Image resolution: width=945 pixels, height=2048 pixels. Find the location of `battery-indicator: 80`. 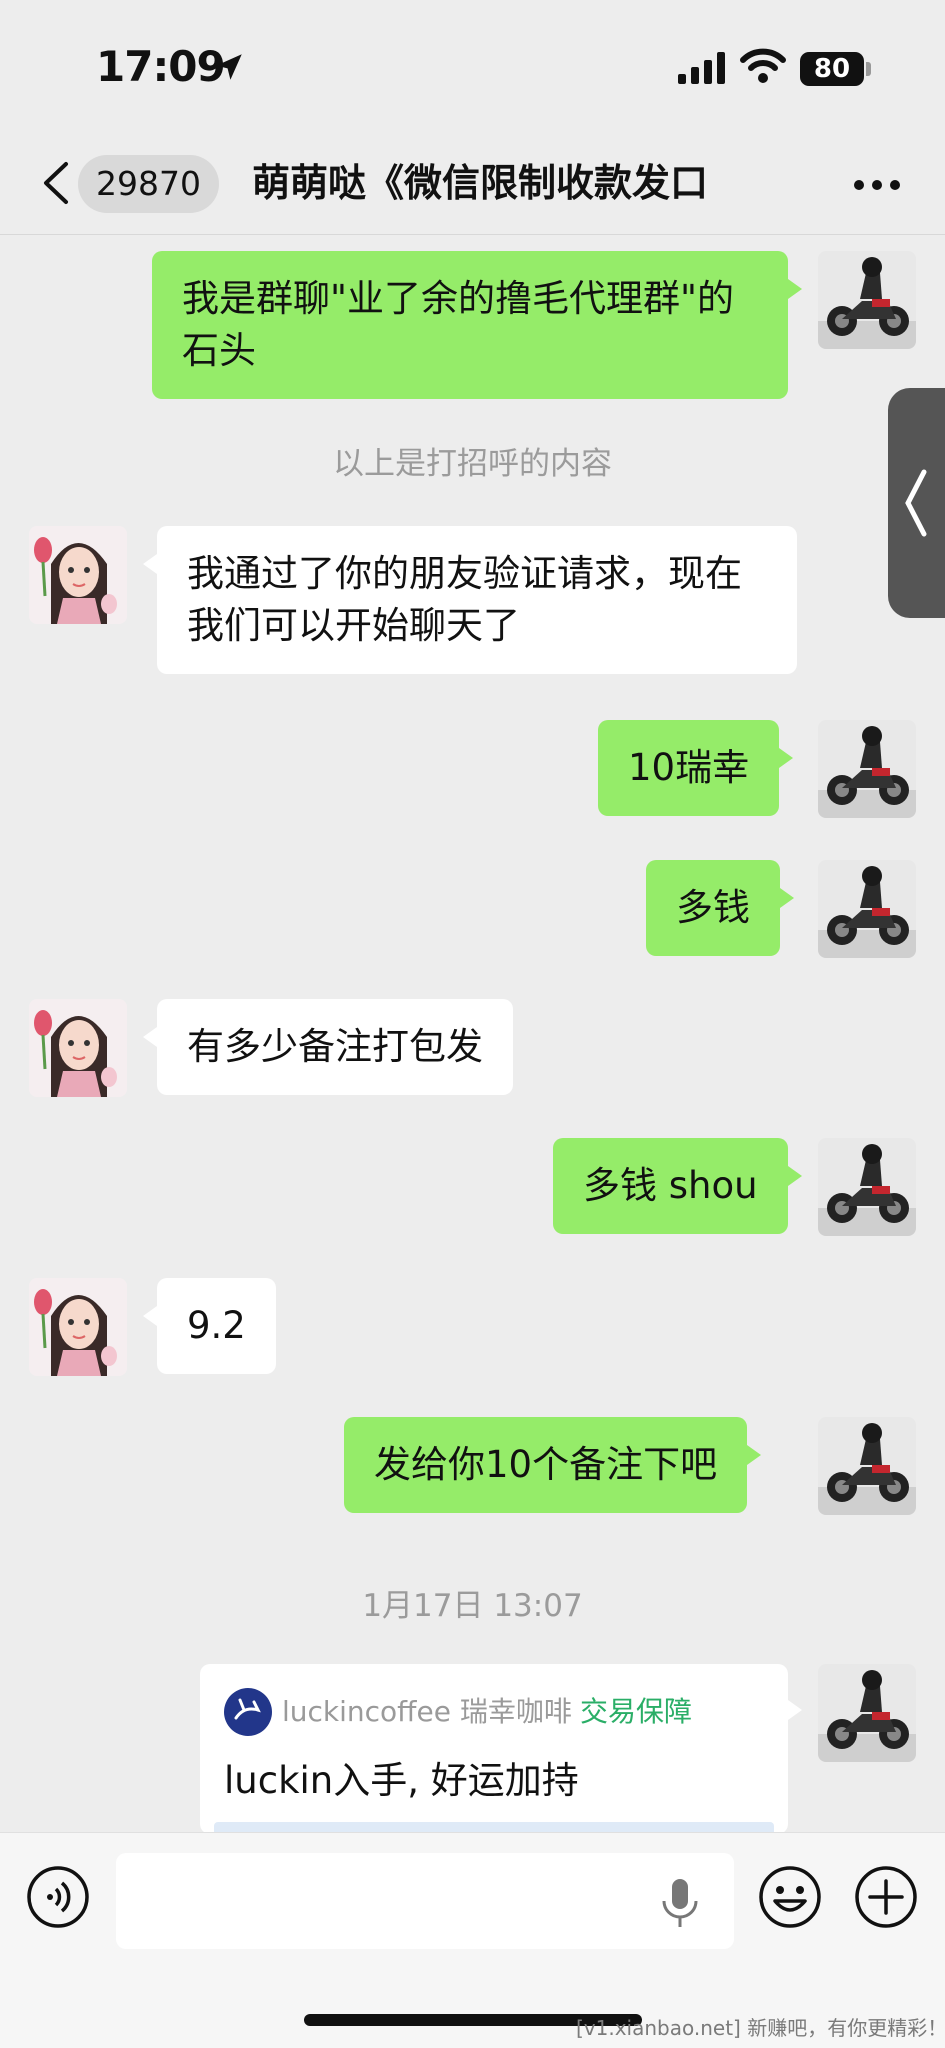

battery-indicator: 80 is located at coordinates (832, 69).